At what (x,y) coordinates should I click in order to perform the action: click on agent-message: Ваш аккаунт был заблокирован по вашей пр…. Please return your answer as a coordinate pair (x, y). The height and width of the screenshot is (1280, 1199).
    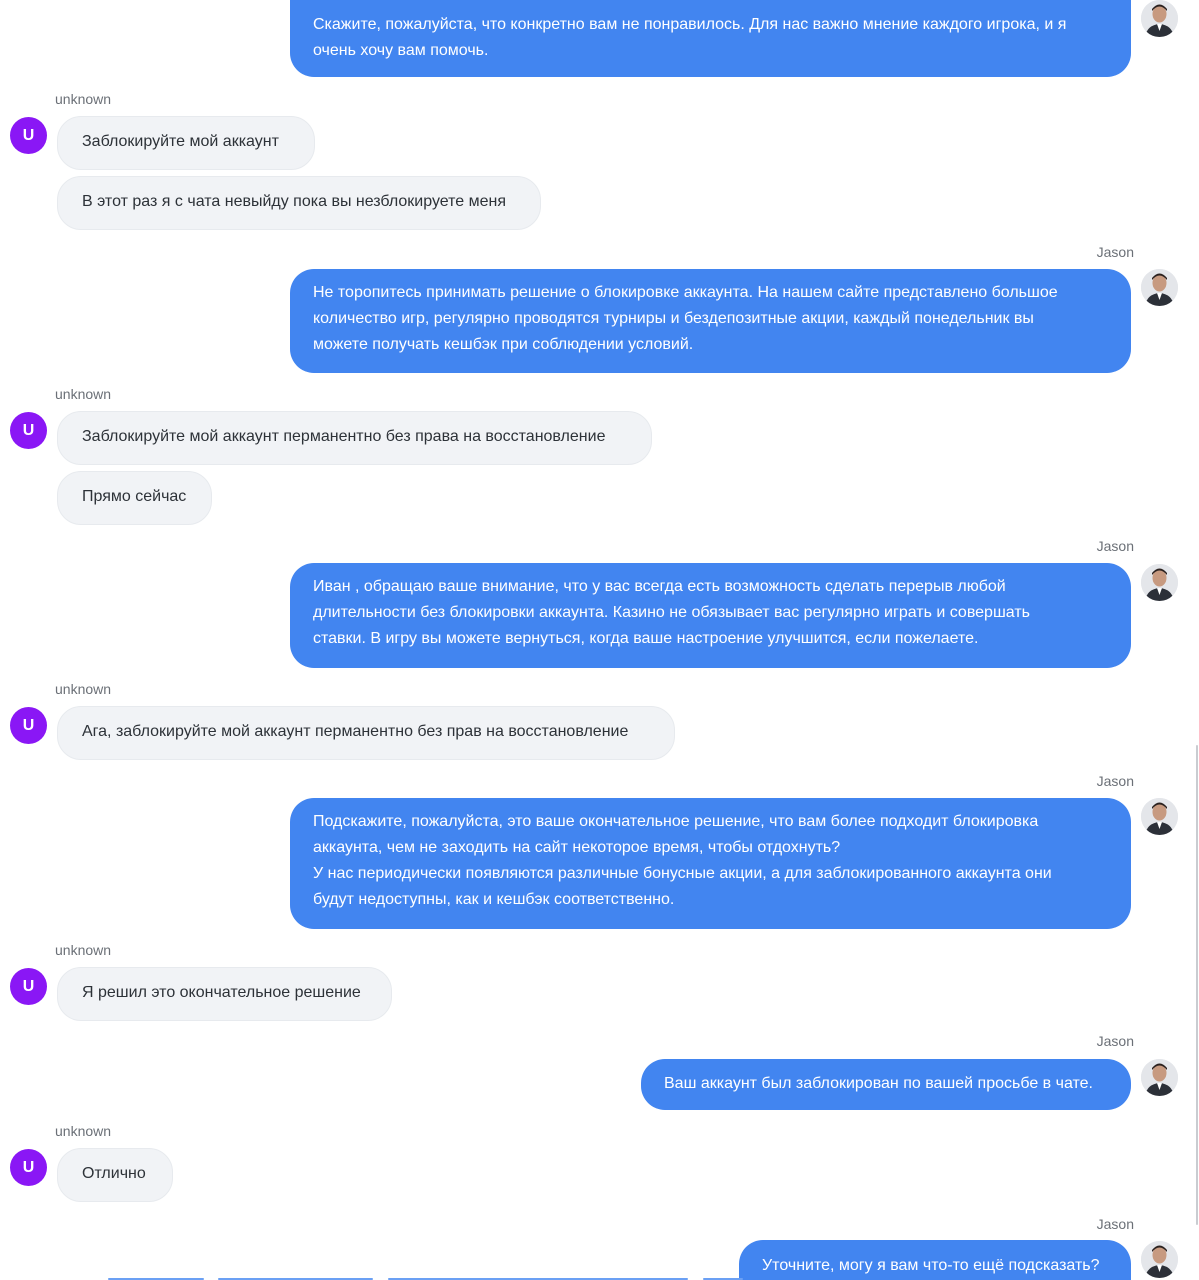
    Looking at the image, I should click on (886, 1084).